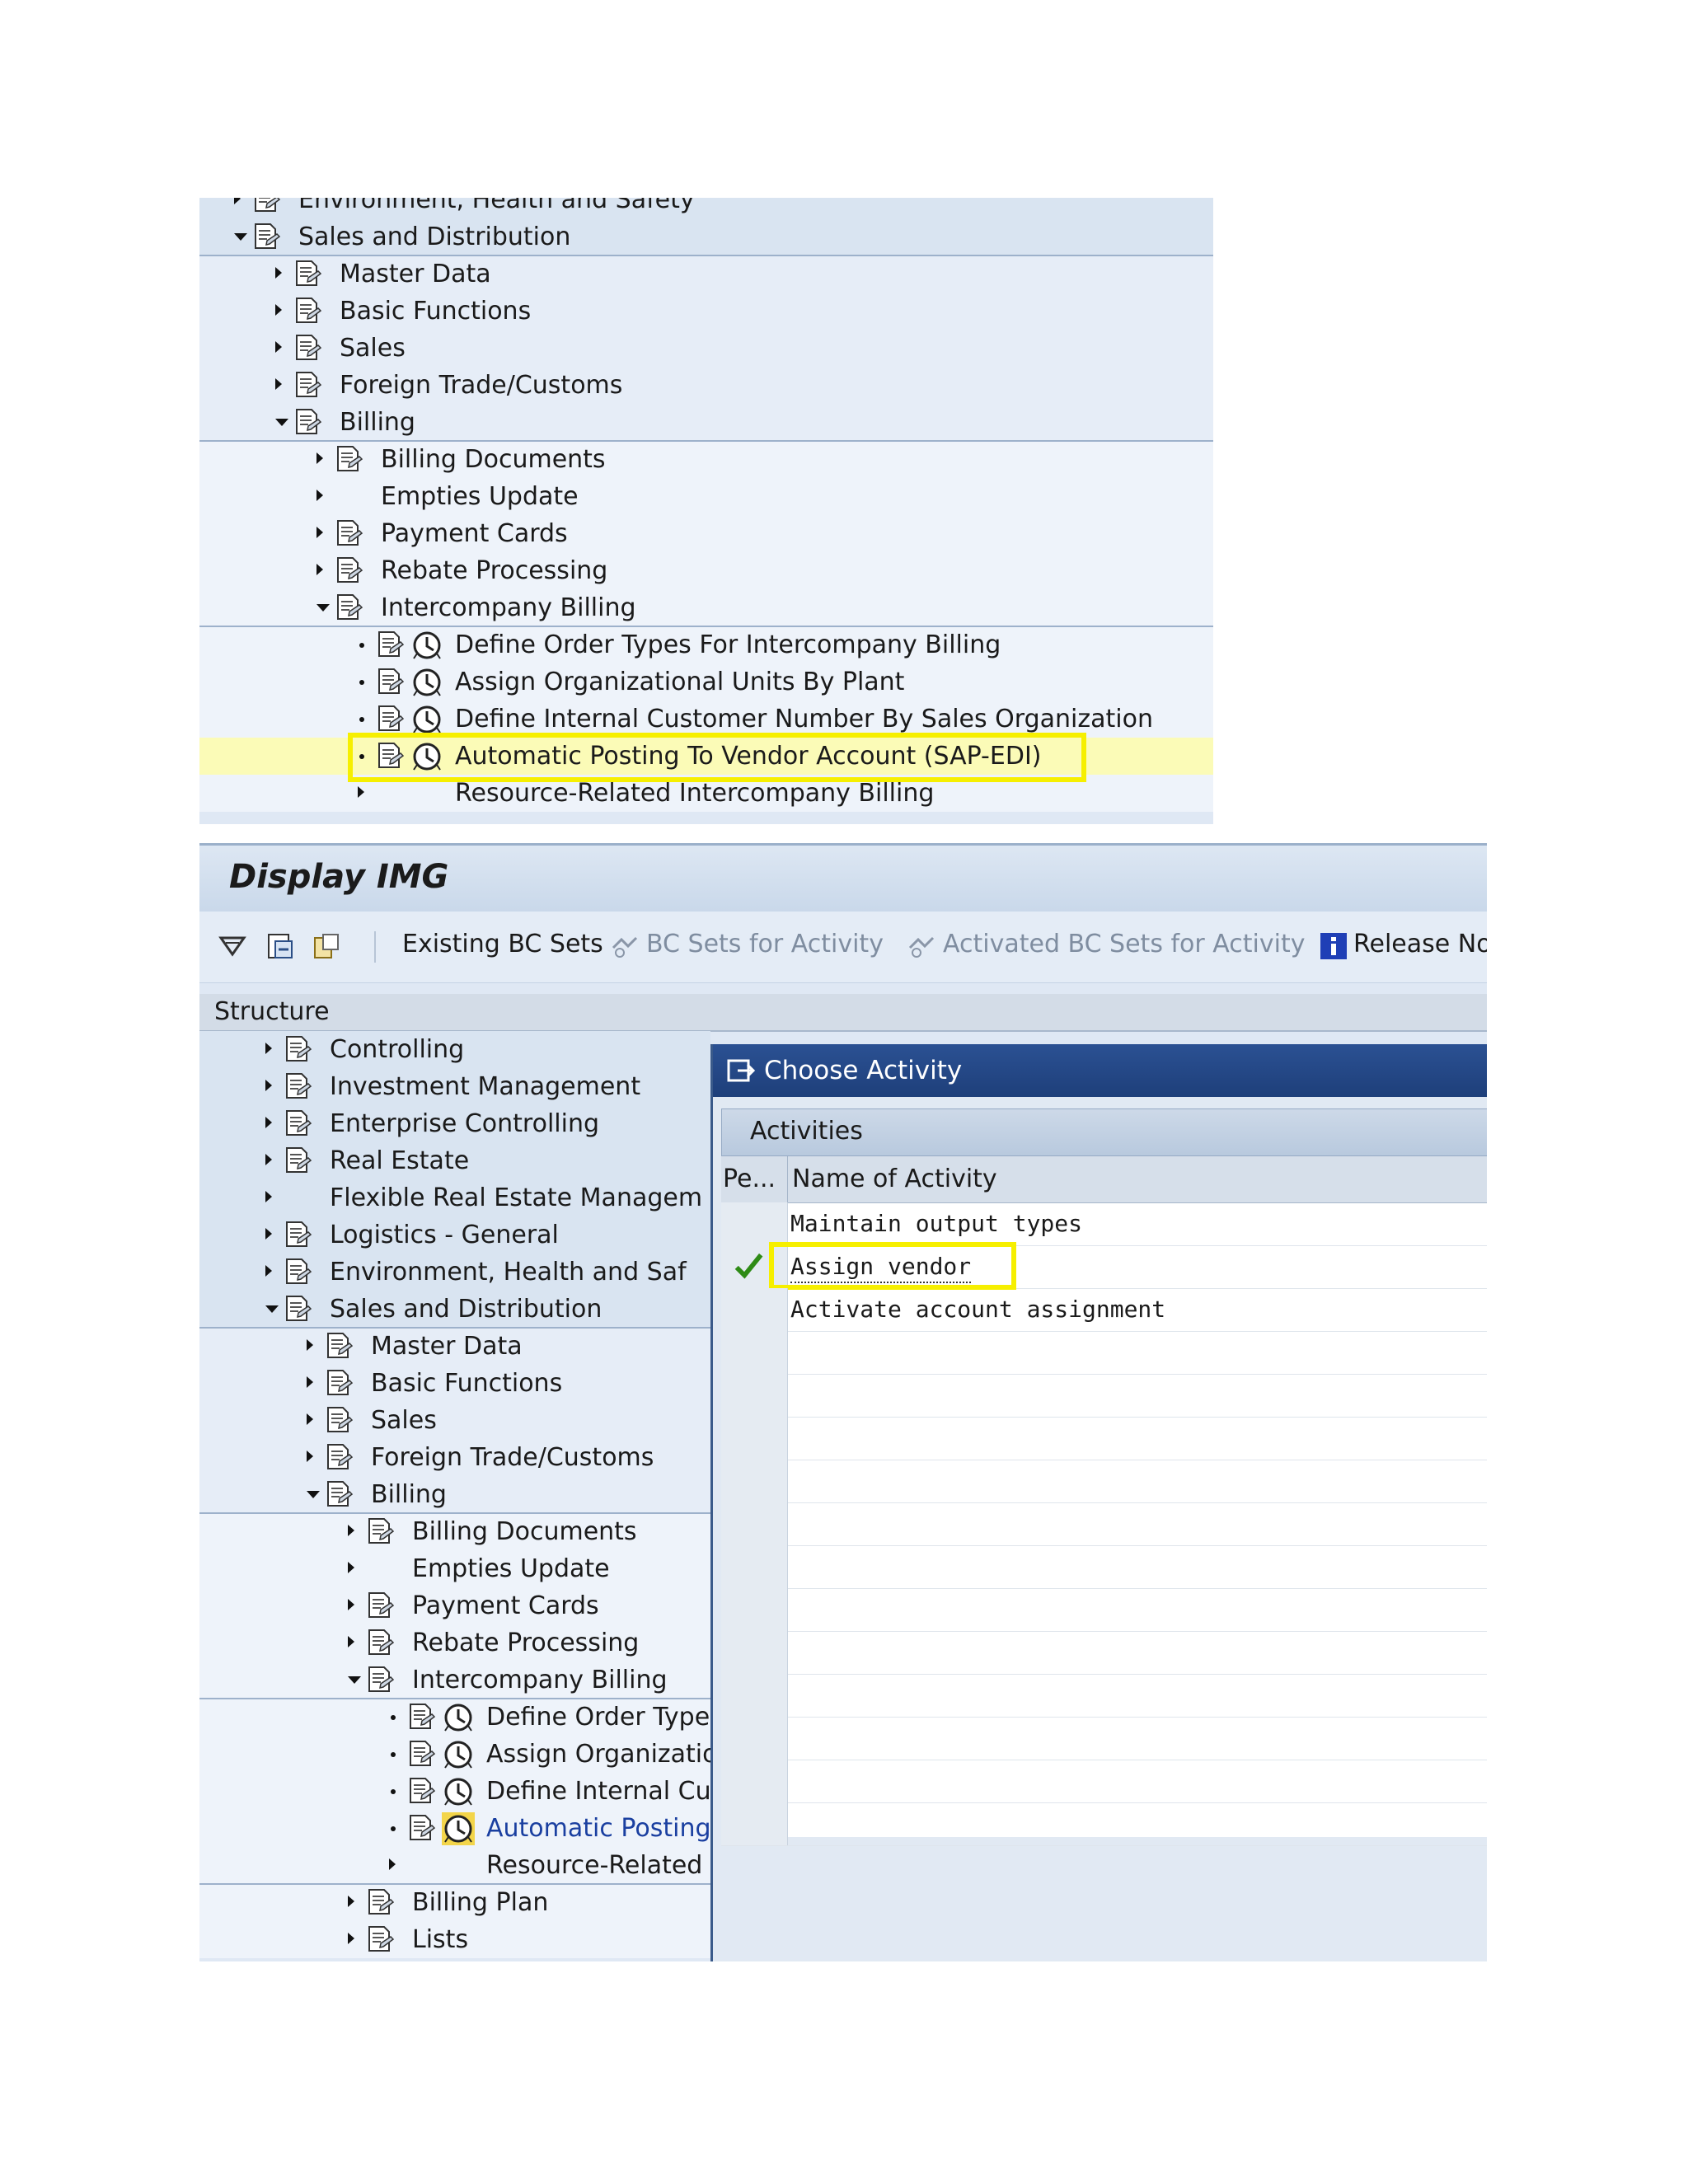 The width and height of the screenshot is (1688, 2184). Describe the element at coordinates (1104, 1224) in the screenshot. I see `table-row: Maintain output types` at that location.